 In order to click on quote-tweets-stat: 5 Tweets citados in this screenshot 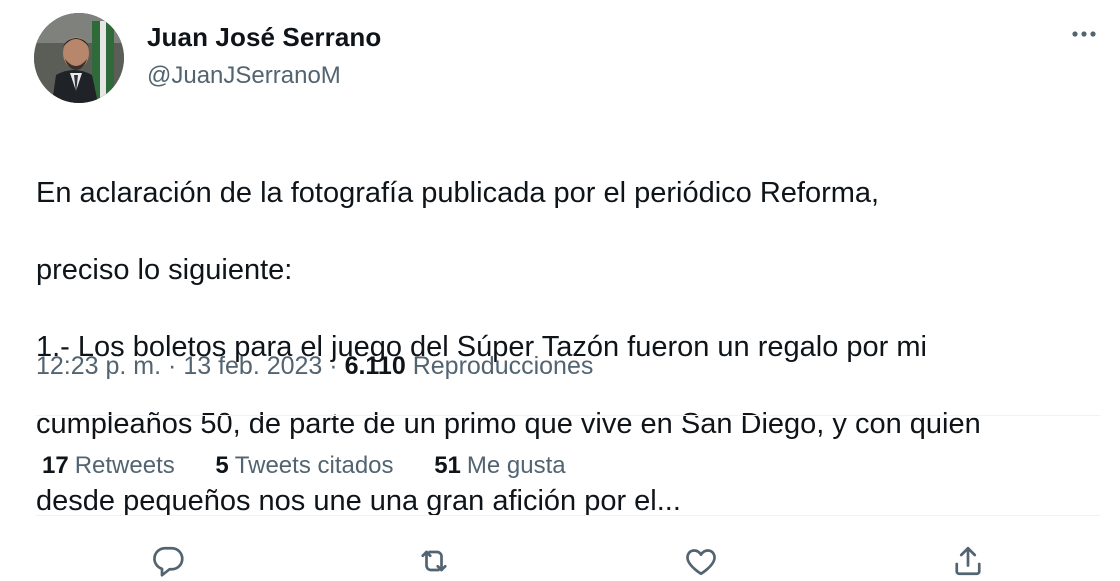, I will do `click(304, 466)`.